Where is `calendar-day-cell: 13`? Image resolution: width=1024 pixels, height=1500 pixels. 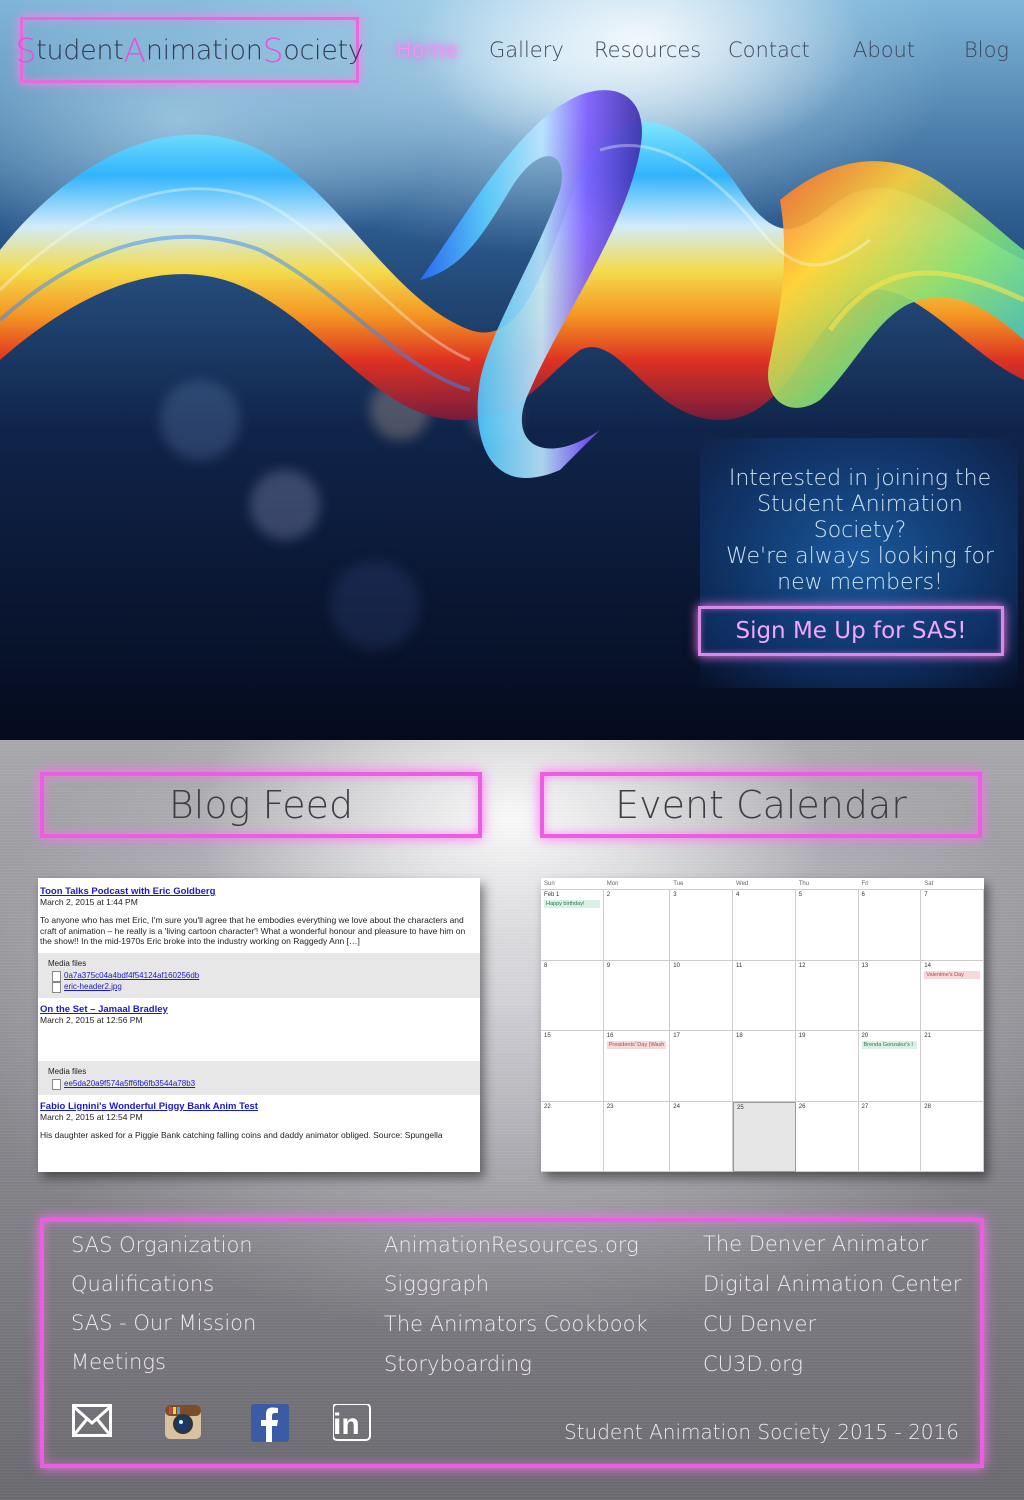
calendar-day-cell: 13 is located at coordinates (890, 995).